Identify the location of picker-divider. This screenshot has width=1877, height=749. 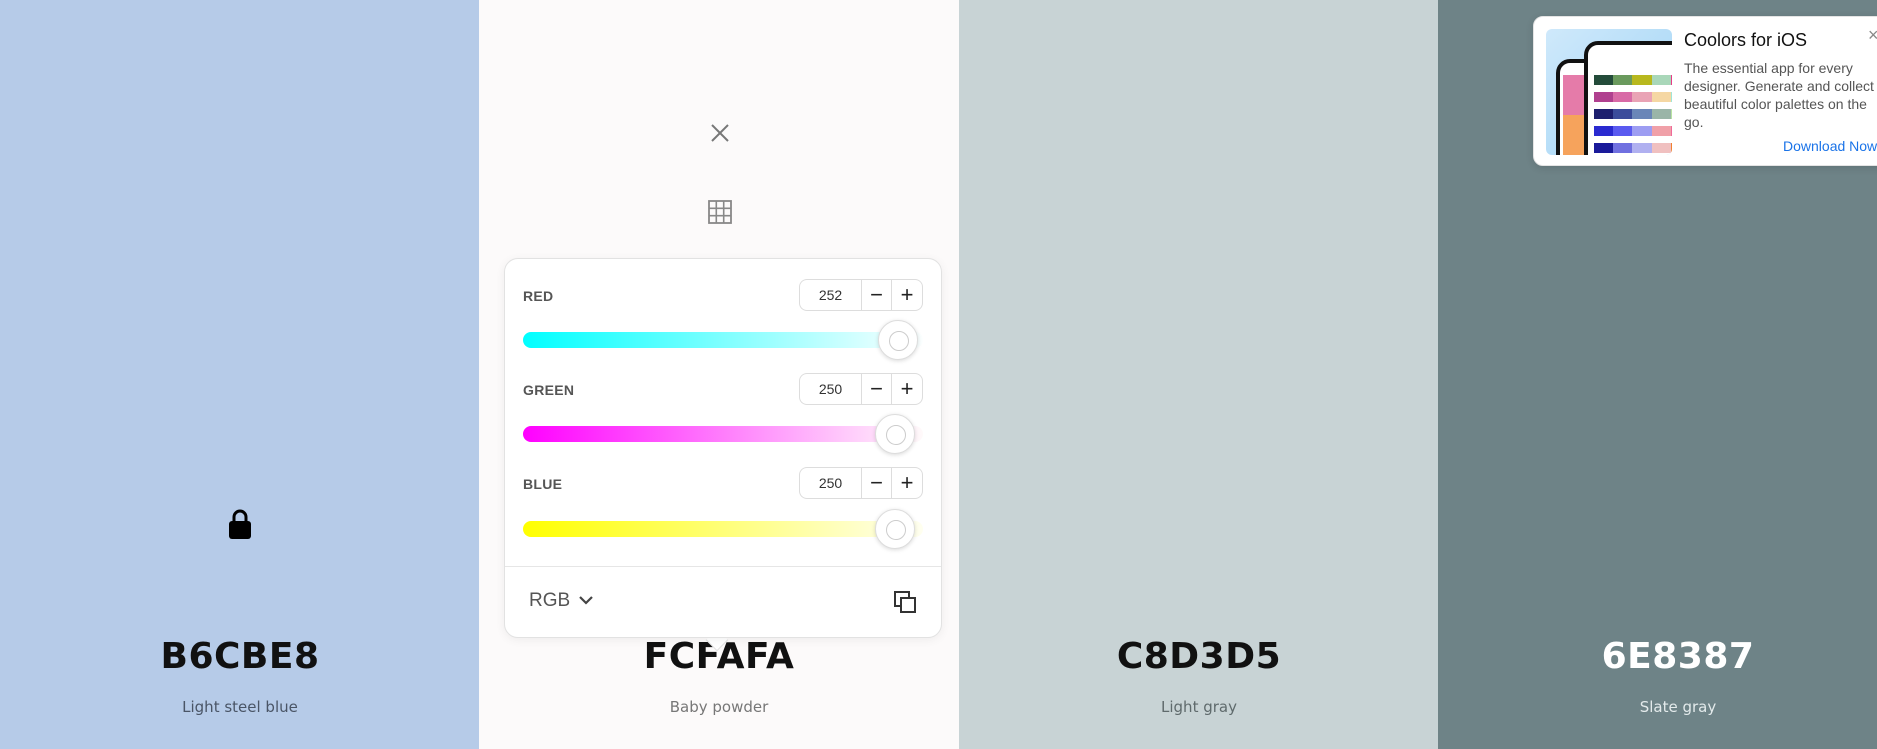
(723, 566).